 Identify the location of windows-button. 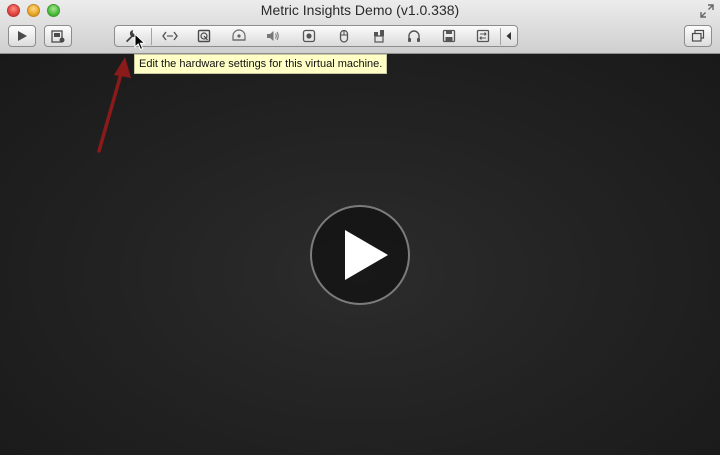
(698, 36).